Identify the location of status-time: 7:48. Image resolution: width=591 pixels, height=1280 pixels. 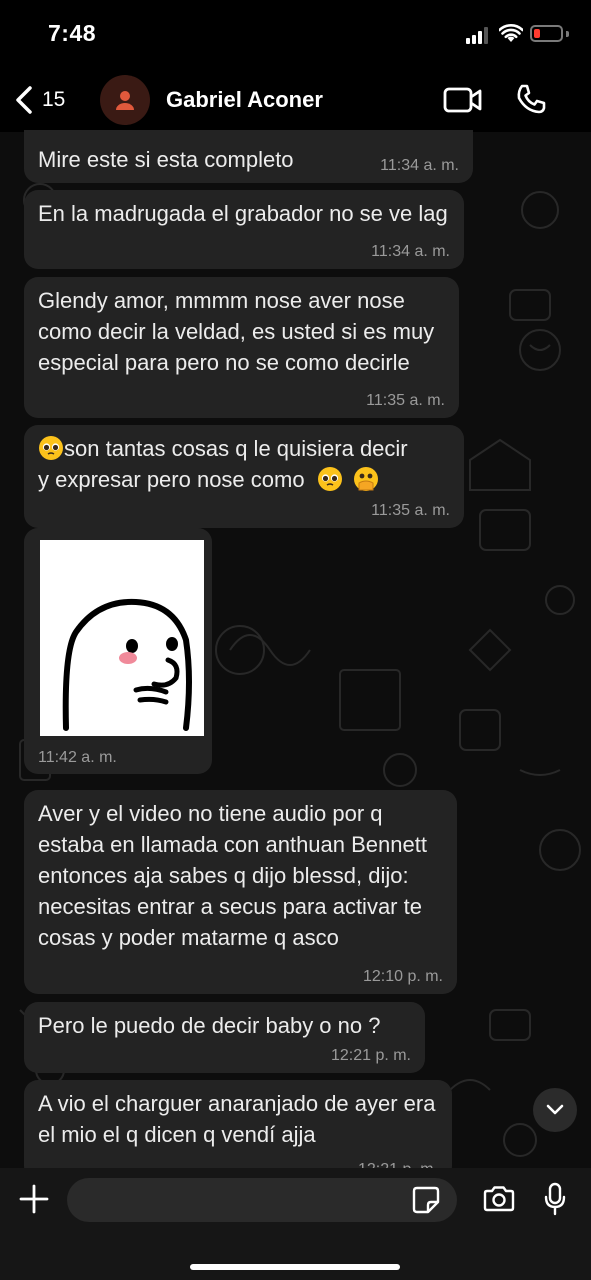
(72, 33).